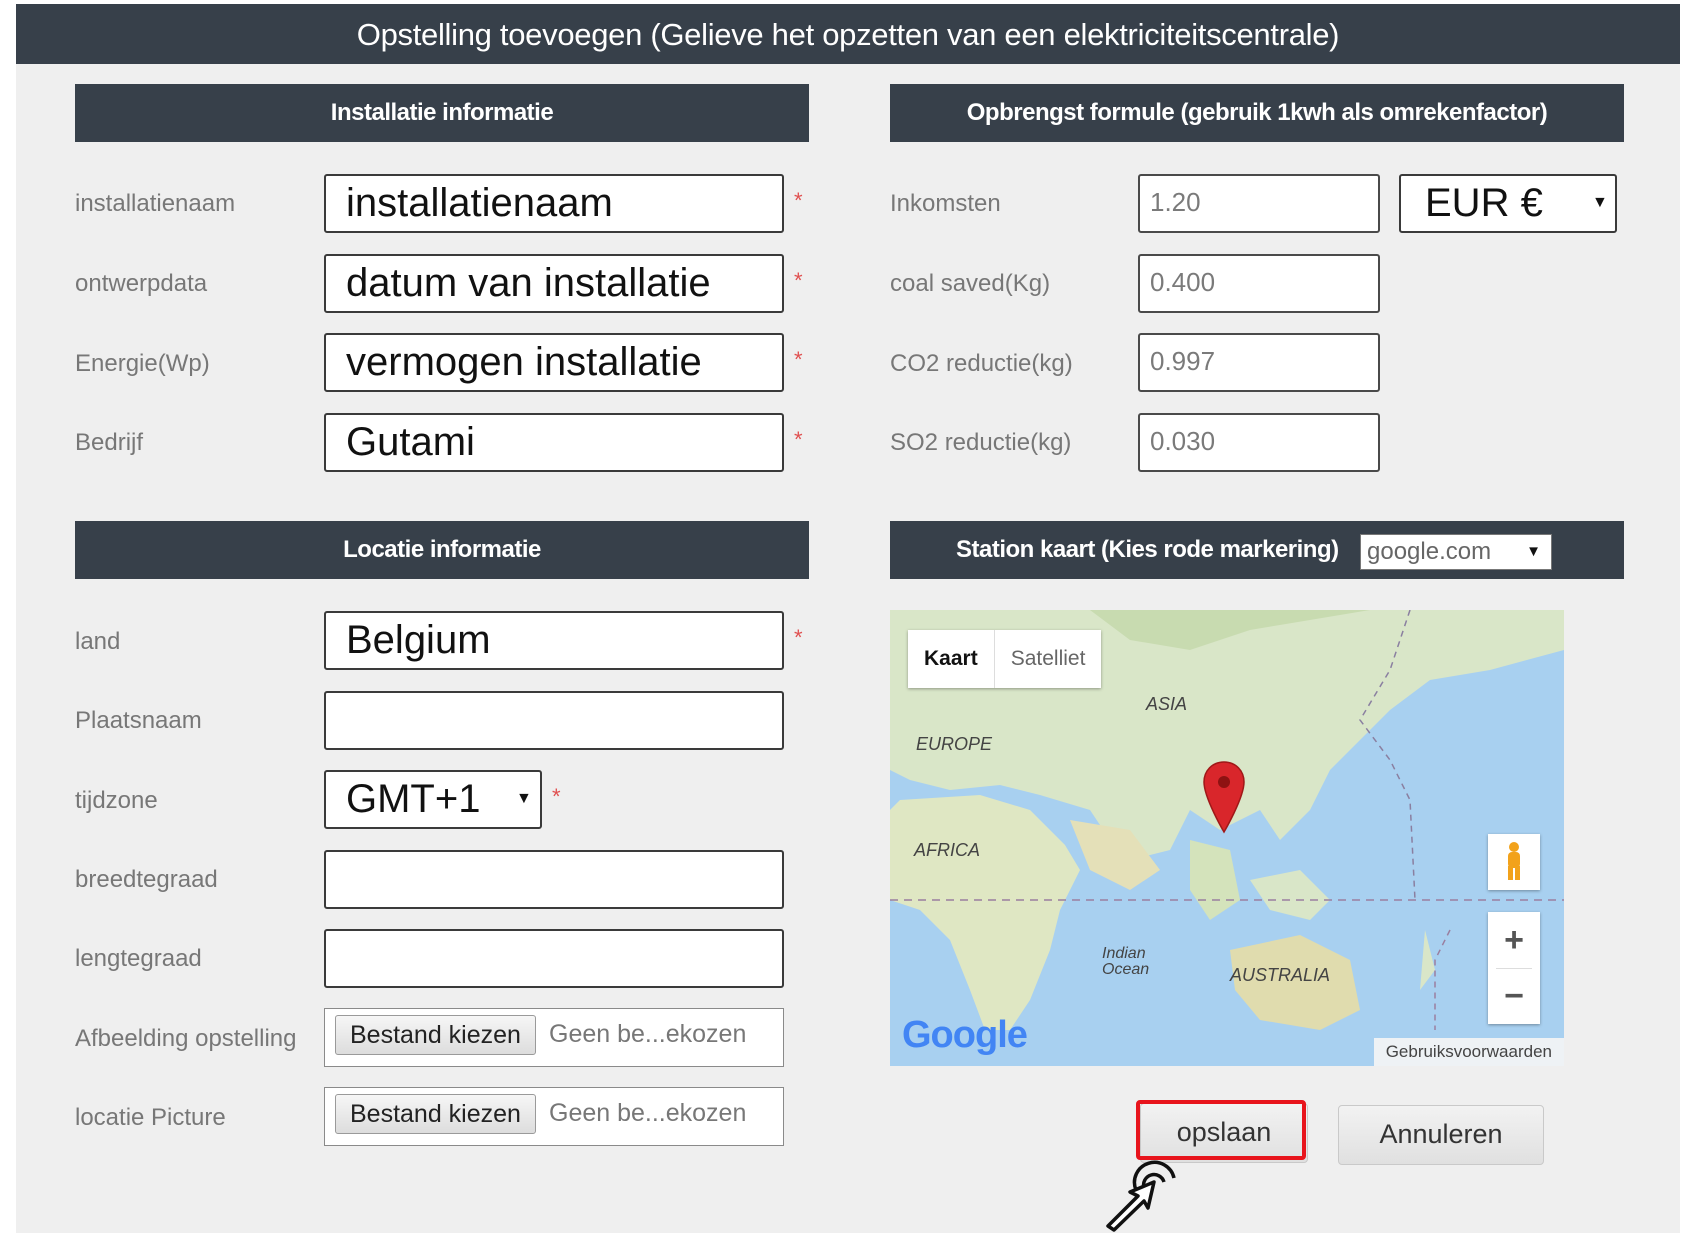 This screenshot has height=1233, width=1681. Describe the element at coordinates (109, 442) in the screenshot. I see `company-label: Bedrijf` at that location.